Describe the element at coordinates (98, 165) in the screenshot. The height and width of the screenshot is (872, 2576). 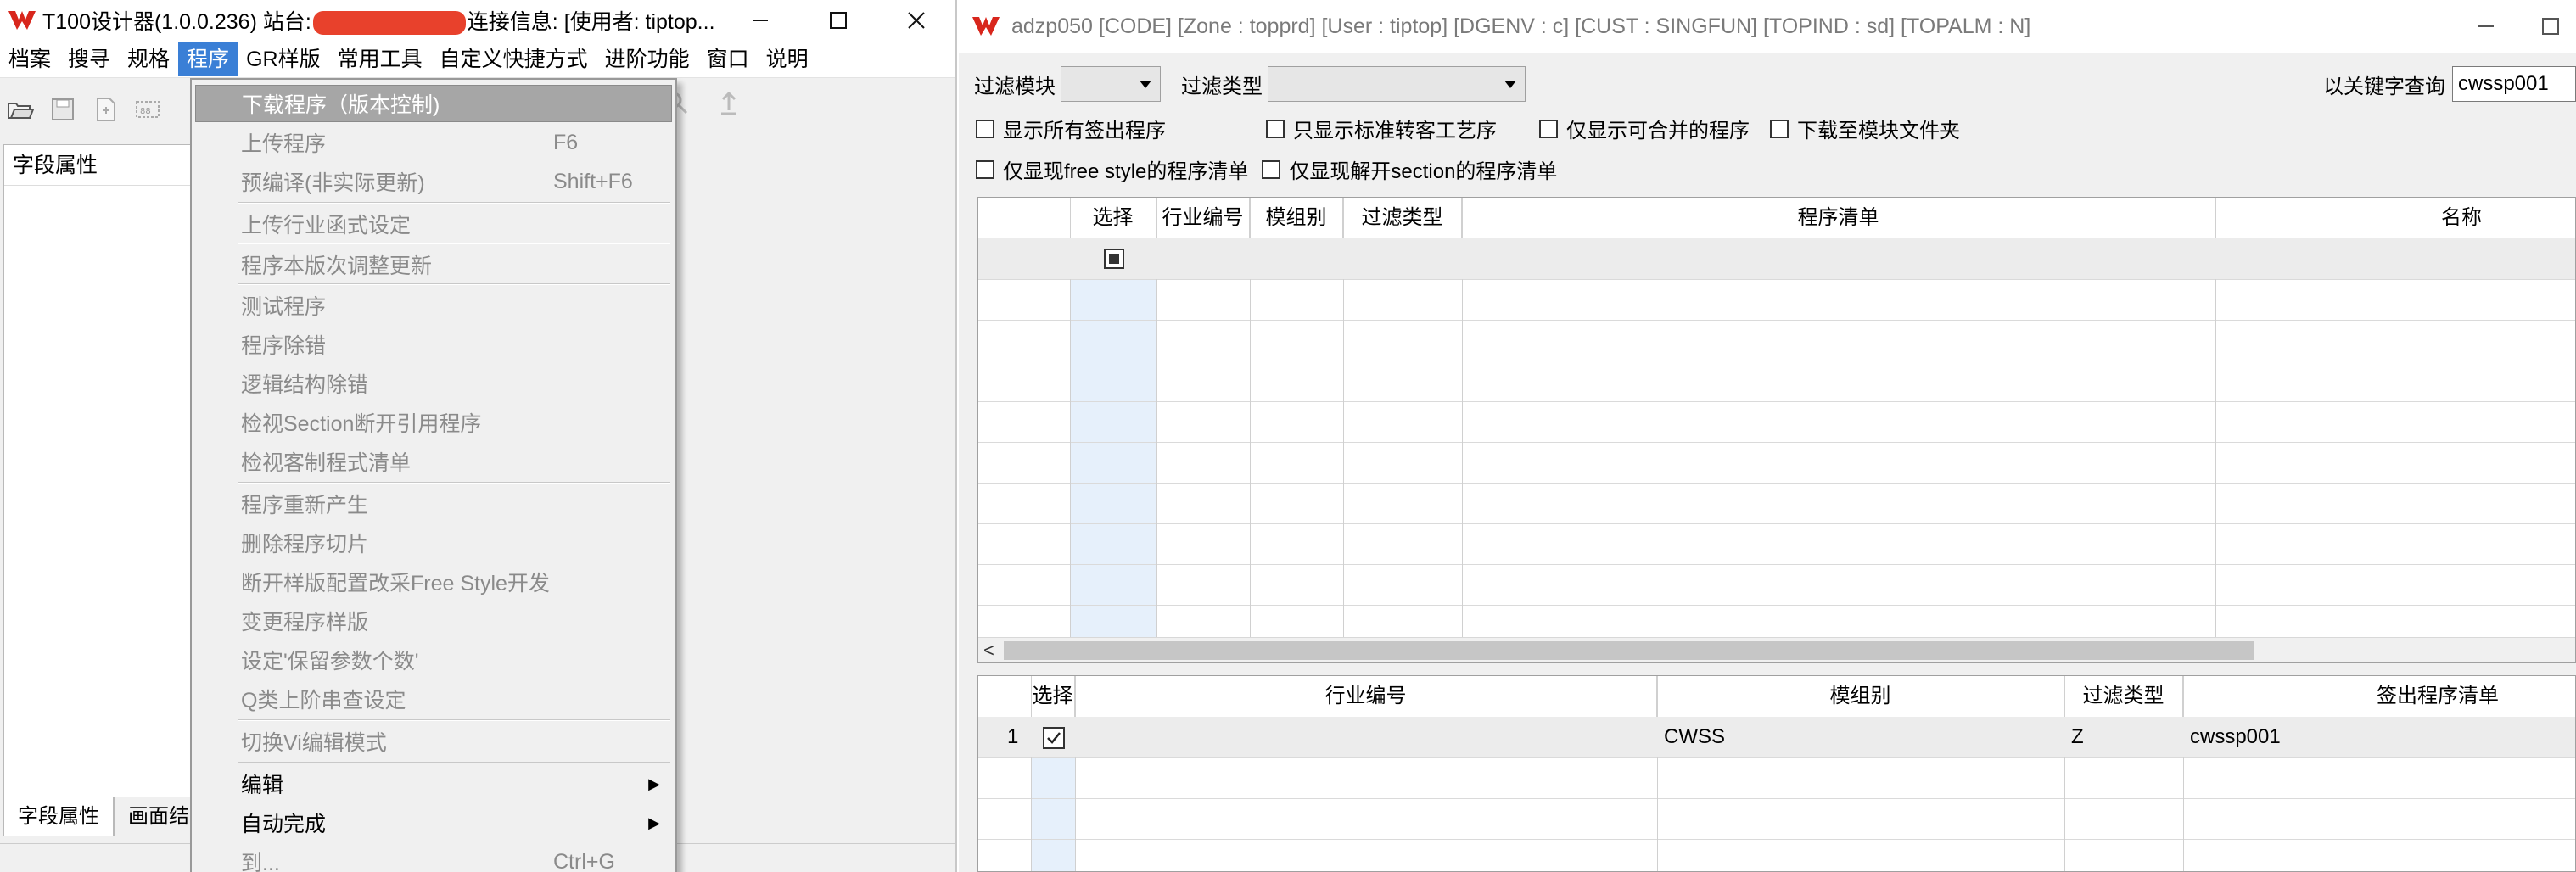
I see `panel-header: 字段属性` at that location.